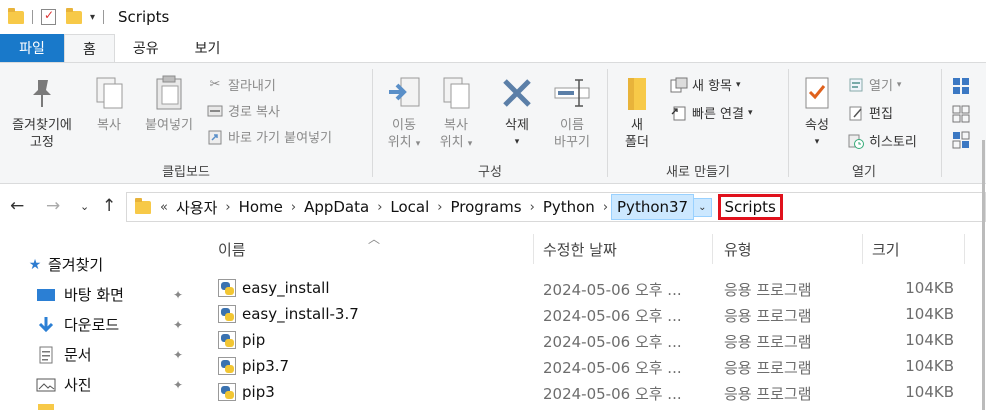 The width and height of the screenshot is (986, 410). Describe the element at coordinates (517, 142) in the screenshot. I see `delete-dropdown-icon: ▾` at that location.